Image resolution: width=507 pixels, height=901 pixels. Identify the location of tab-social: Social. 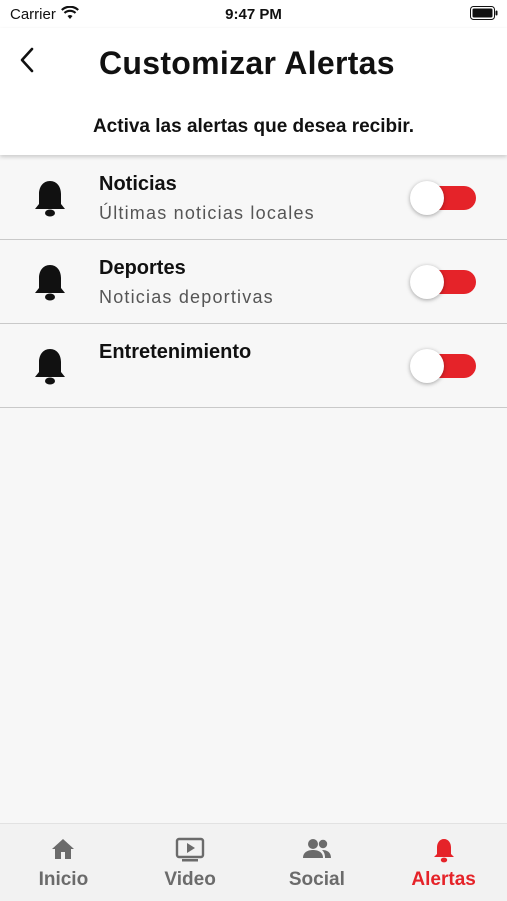
(317, 862).